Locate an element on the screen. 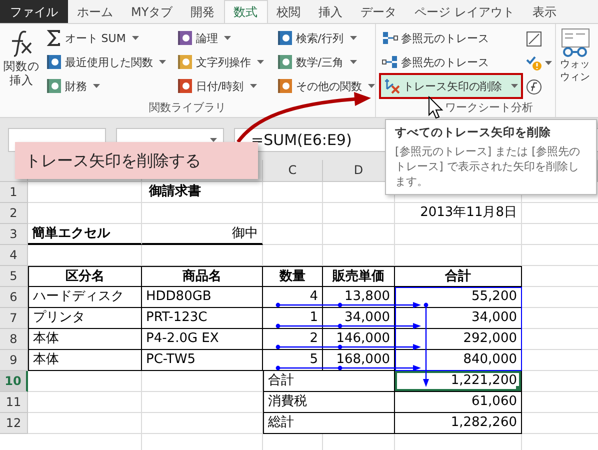 This screenshot has width=598, height=450. callout-tooltip: トレース矢印を削除する is located at coordinates (136, 160).